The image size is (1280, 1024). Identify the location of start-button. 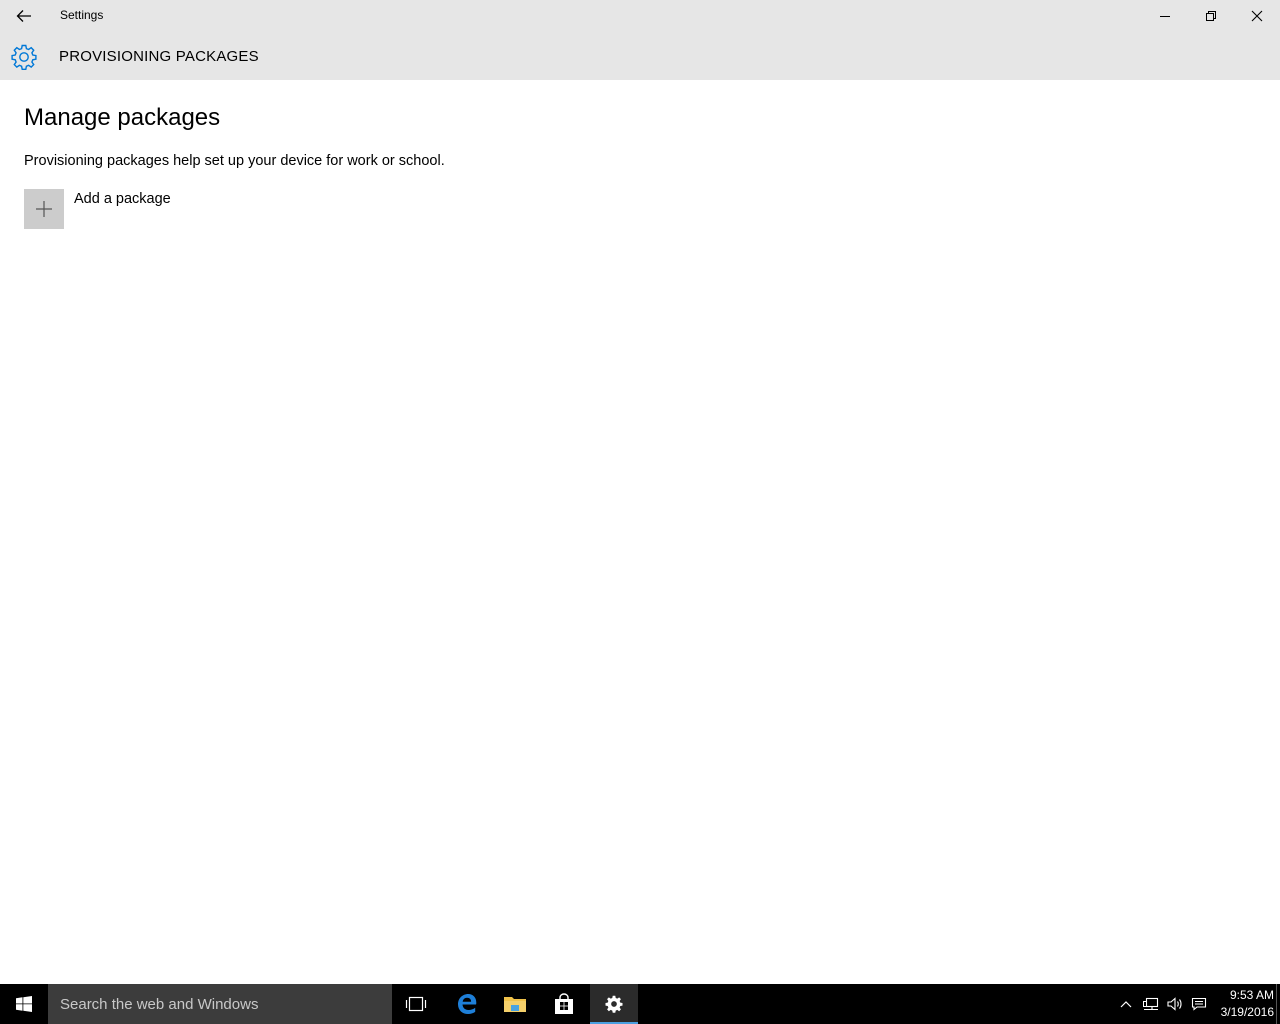
(24, 1004).